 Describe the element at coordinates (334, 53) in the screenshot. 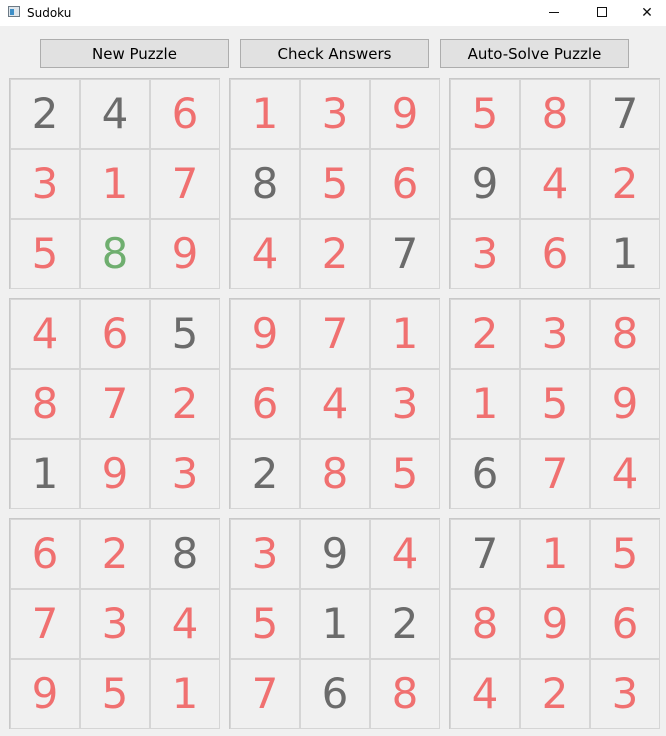

I see `check-answers-button: Check Answers` at that location.